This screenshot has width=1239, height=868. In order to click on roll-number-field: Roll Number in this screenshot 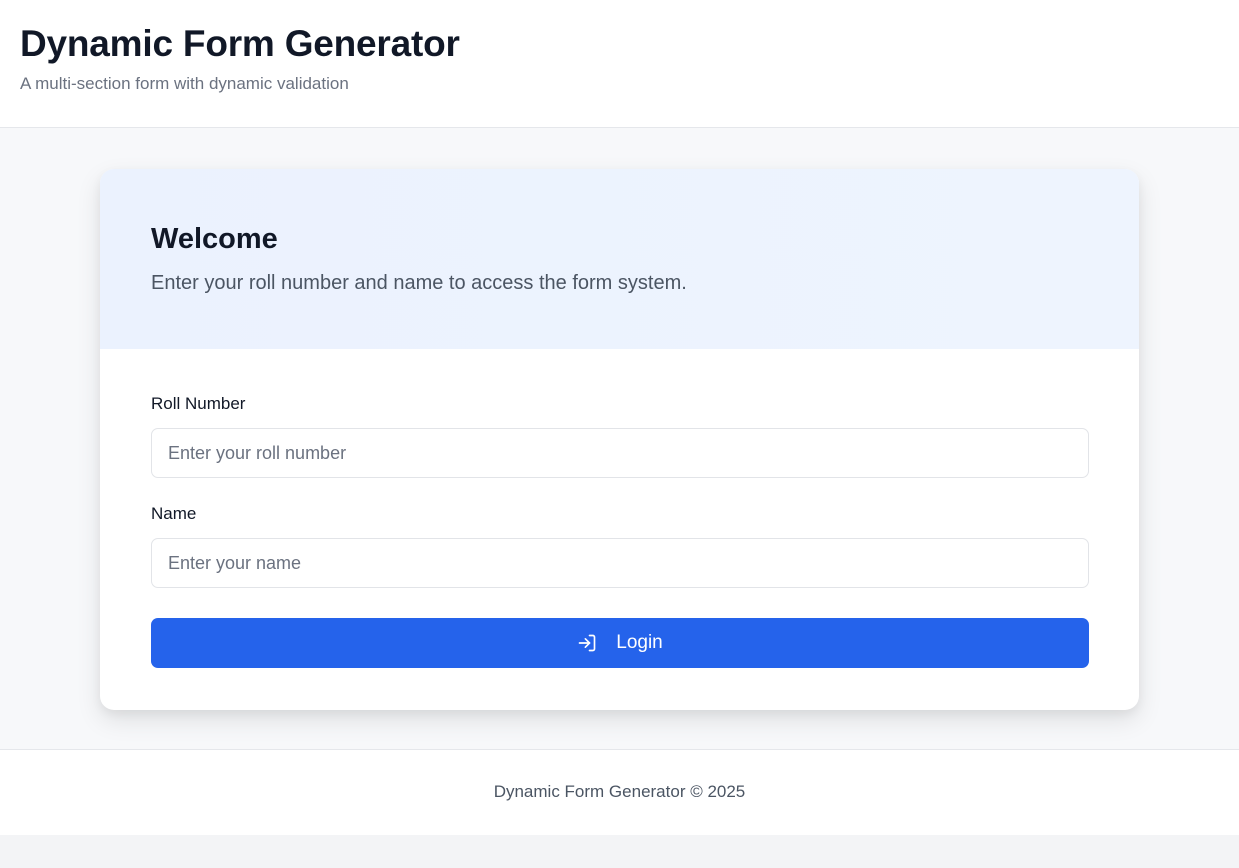, I will do `click(620, 436)`.